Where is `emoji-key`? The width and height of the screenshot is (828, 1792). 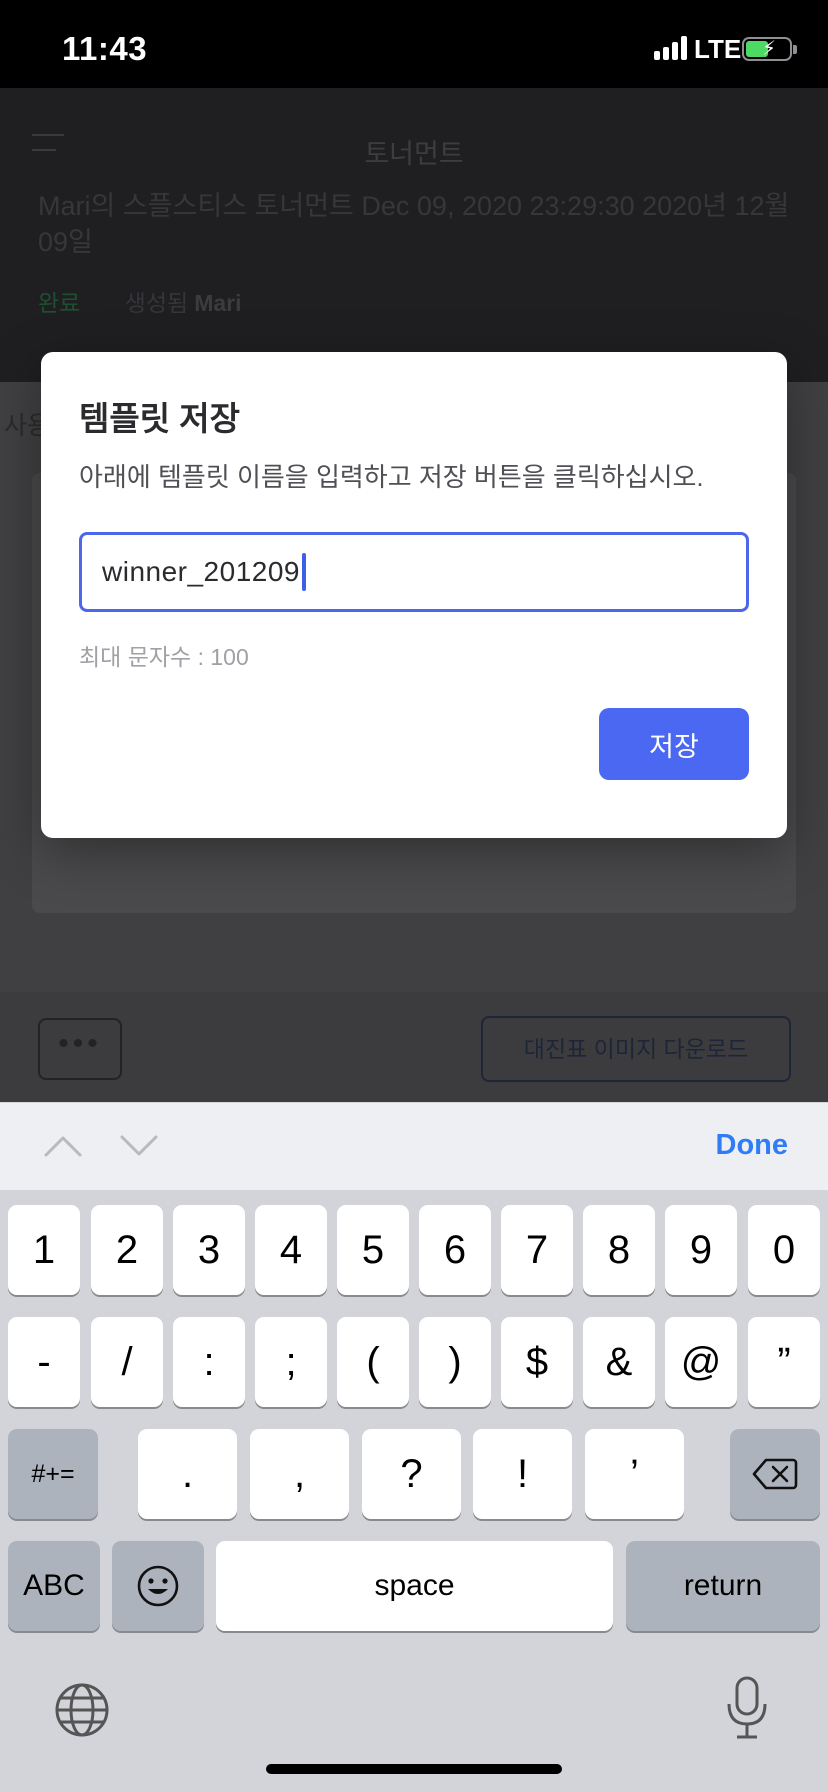 emoji-key is located at coordinates (158, 1586).